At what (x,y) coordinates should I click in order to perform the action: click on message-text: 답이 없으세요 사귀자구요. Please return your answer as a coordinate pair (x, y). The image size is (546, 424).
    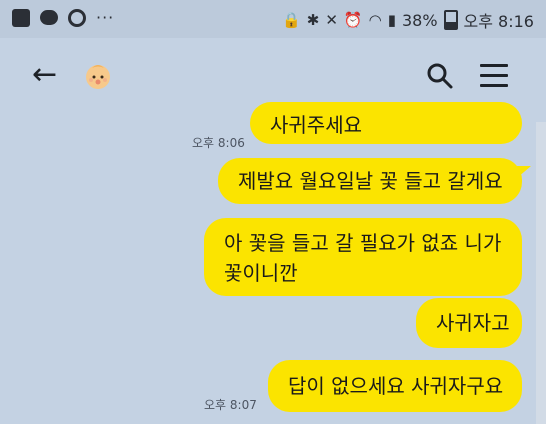
    Looking at the image, I should click on (396, 386).